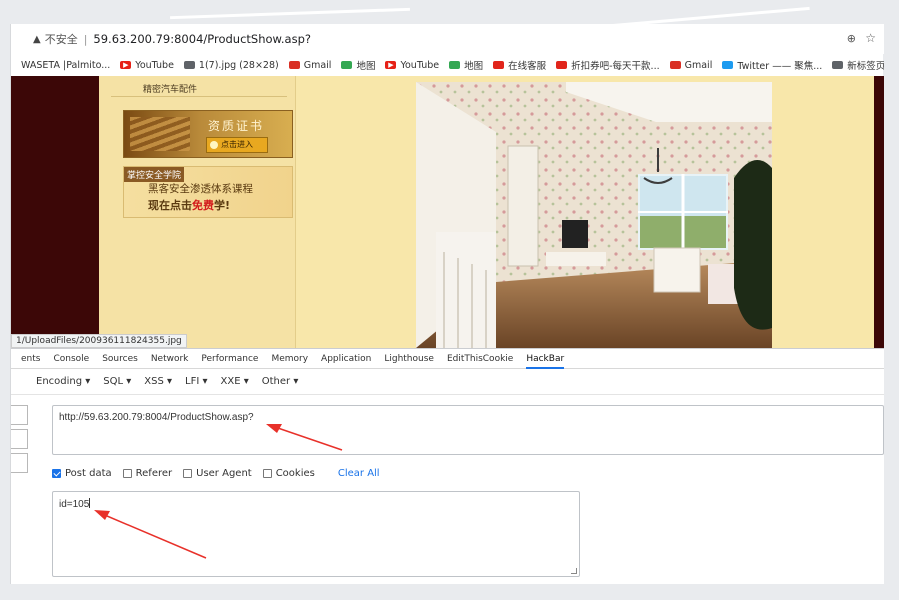 The height and width of the screenshot is (600, 899). What do you see at coordinates (19, 463) in the screenshot?
I see `execute-button` at bounding box center [19, 463].